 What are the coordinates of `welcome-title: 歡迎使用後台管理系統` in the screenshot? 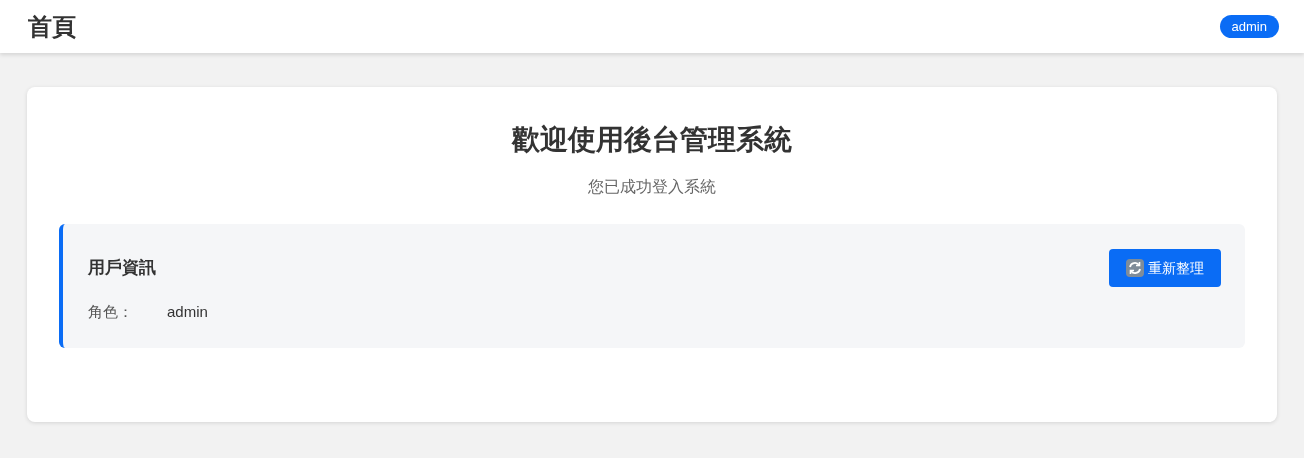 It's located at (651, 140).